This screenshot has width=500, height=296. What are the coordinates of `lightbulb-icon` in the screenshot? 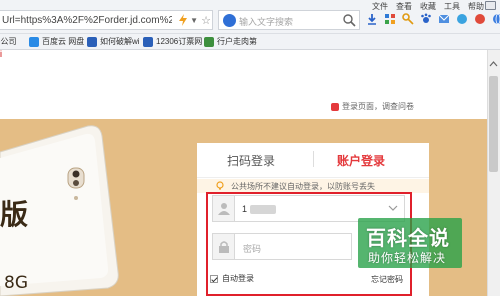 It's located at (220, 185).